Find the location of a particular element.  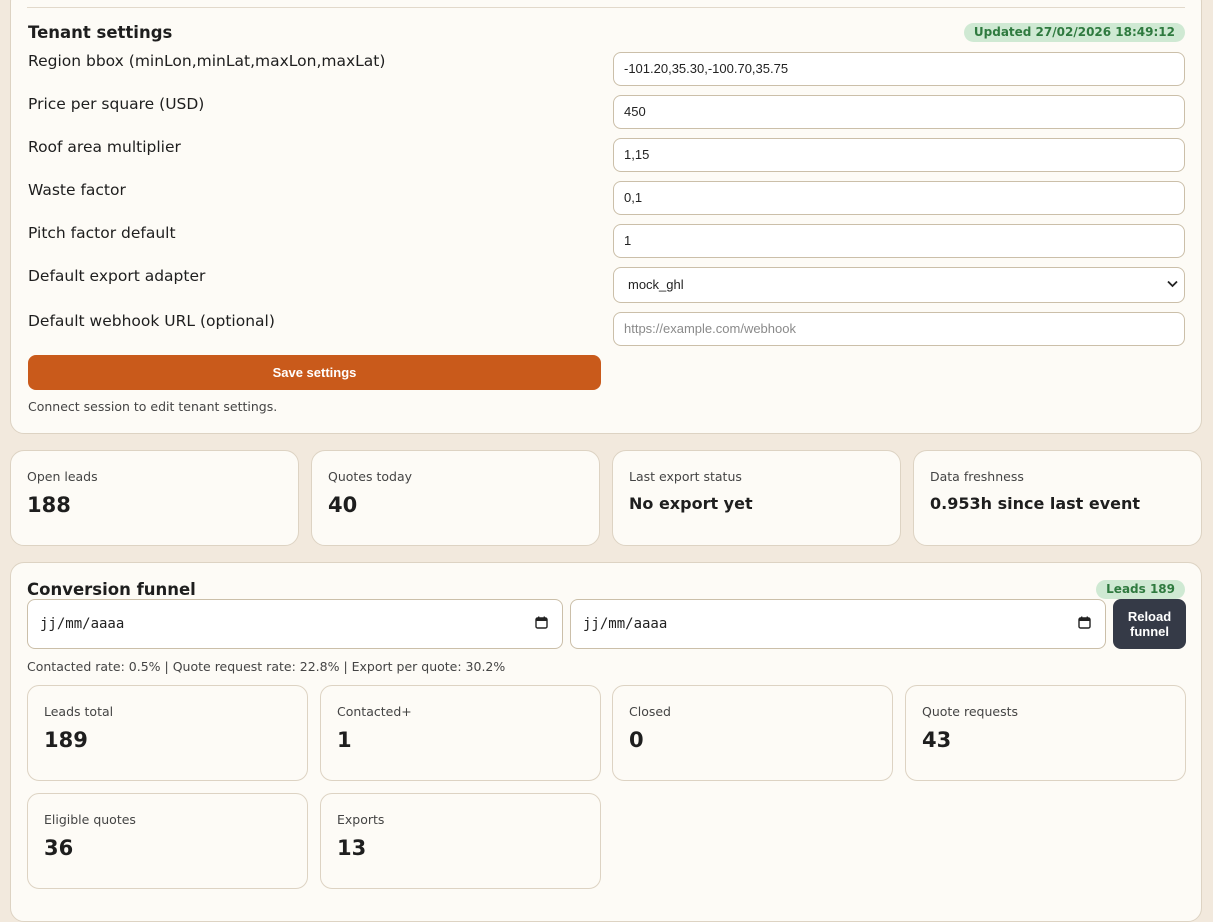

metric-value: 13 is located at coordinates (352, 848).